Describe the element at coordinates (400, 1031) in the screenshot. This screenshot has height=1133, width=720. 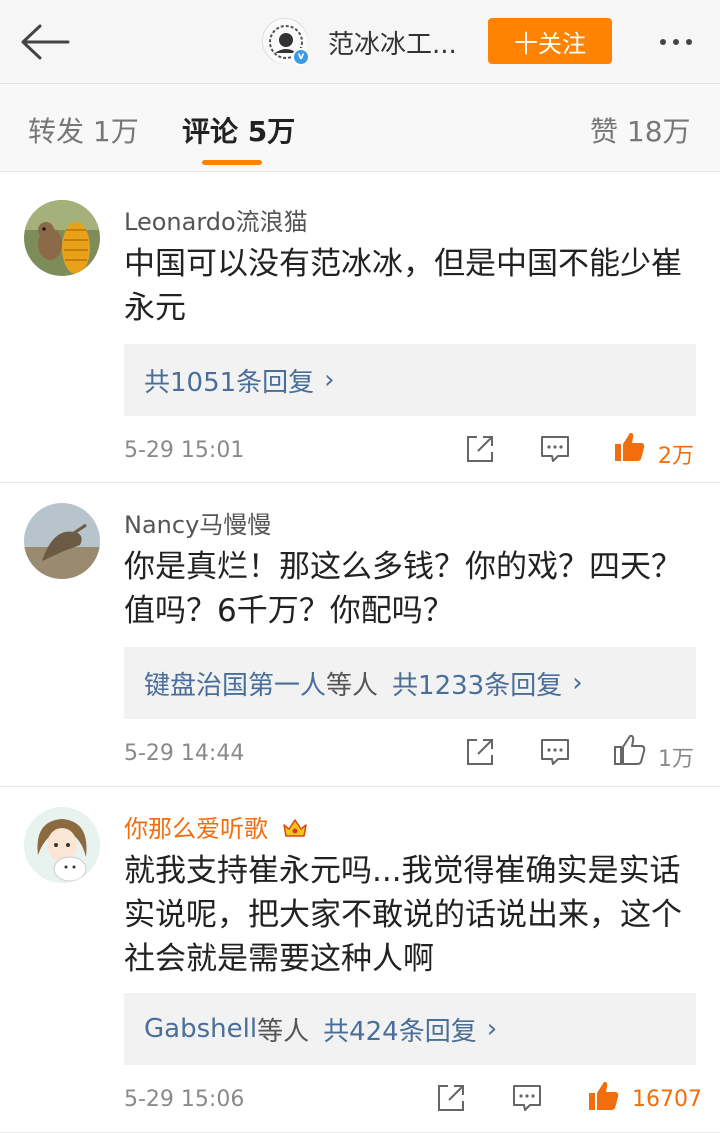
I see `reply-count: 共424条回复` at that location.